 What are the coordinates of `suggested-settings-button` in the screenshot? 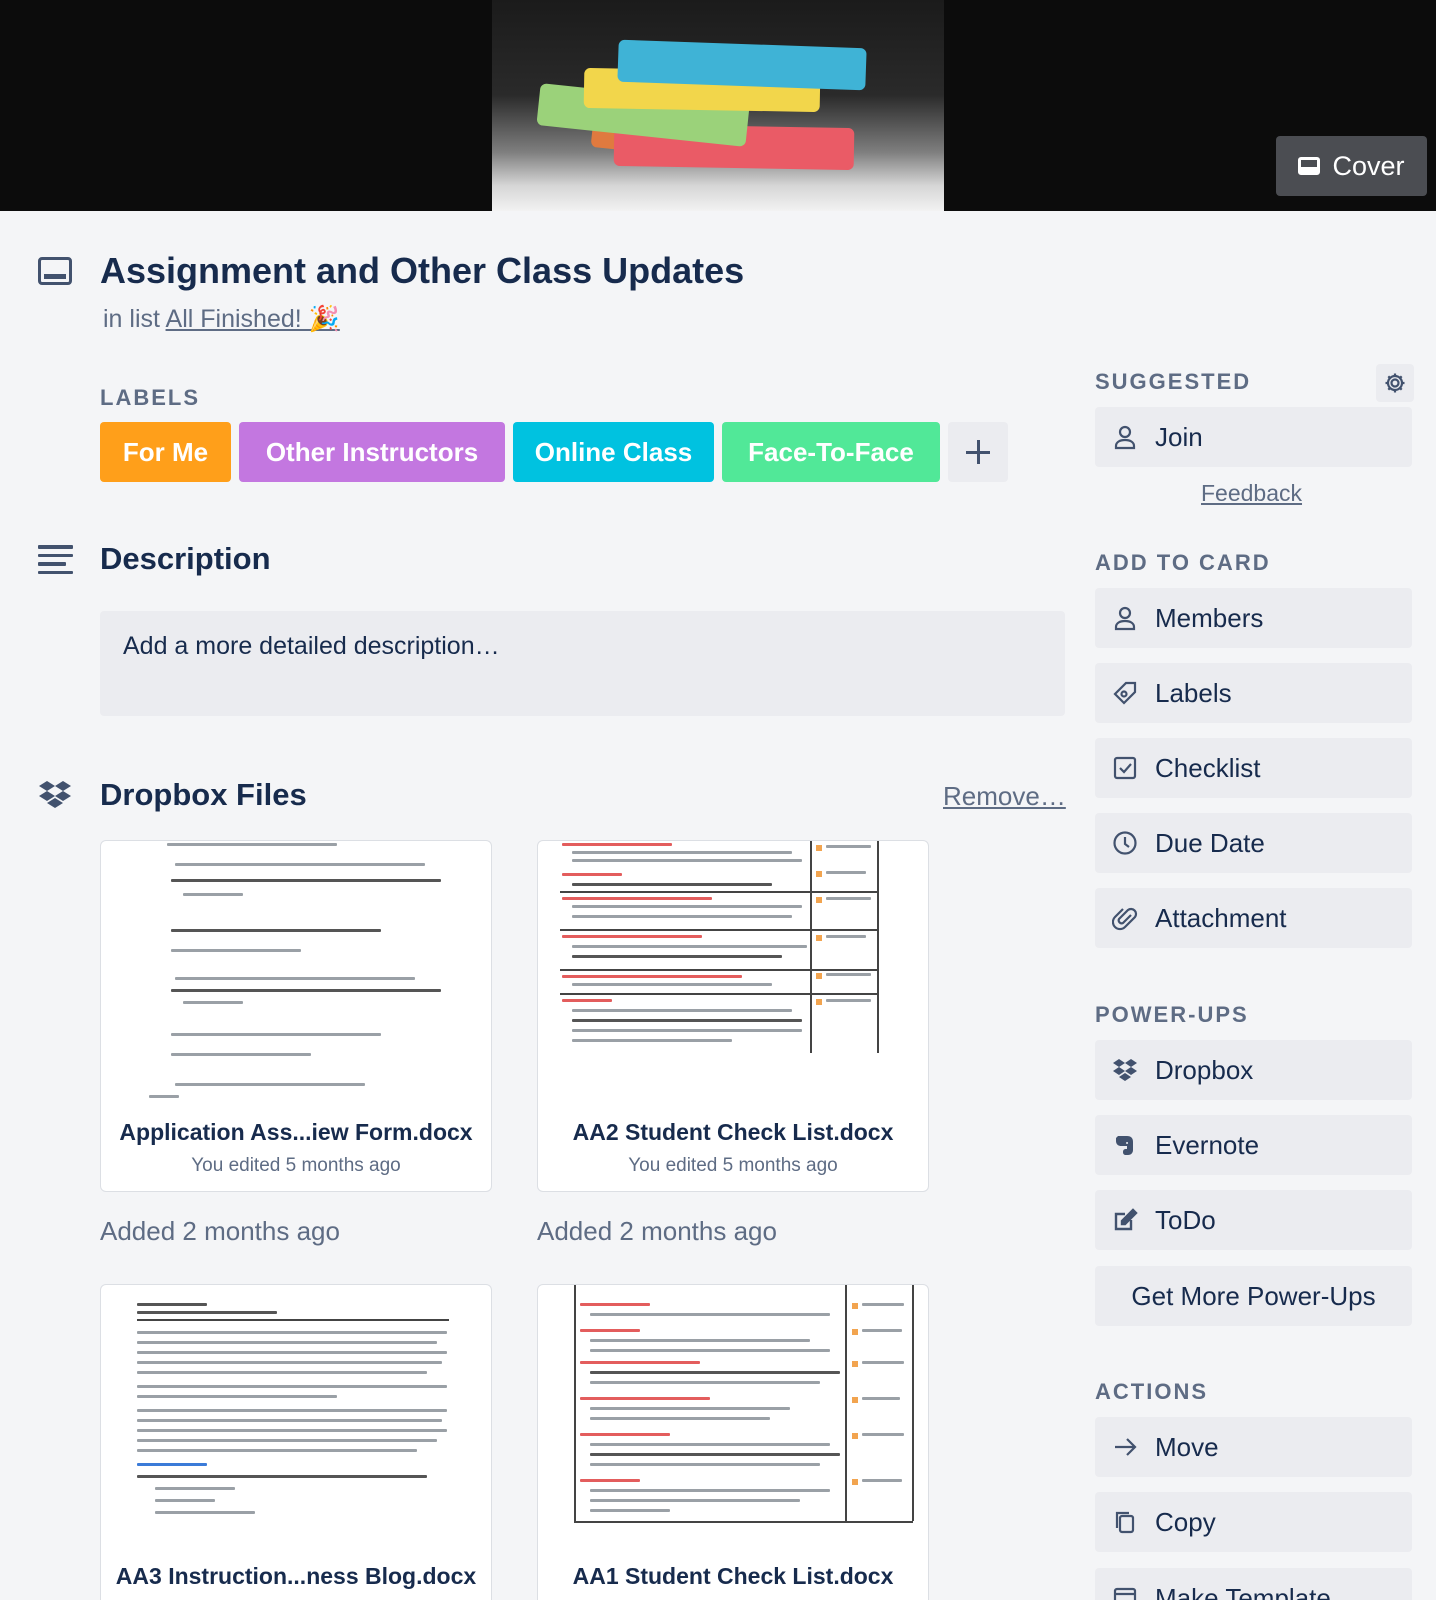 It's located at (1395, 383).